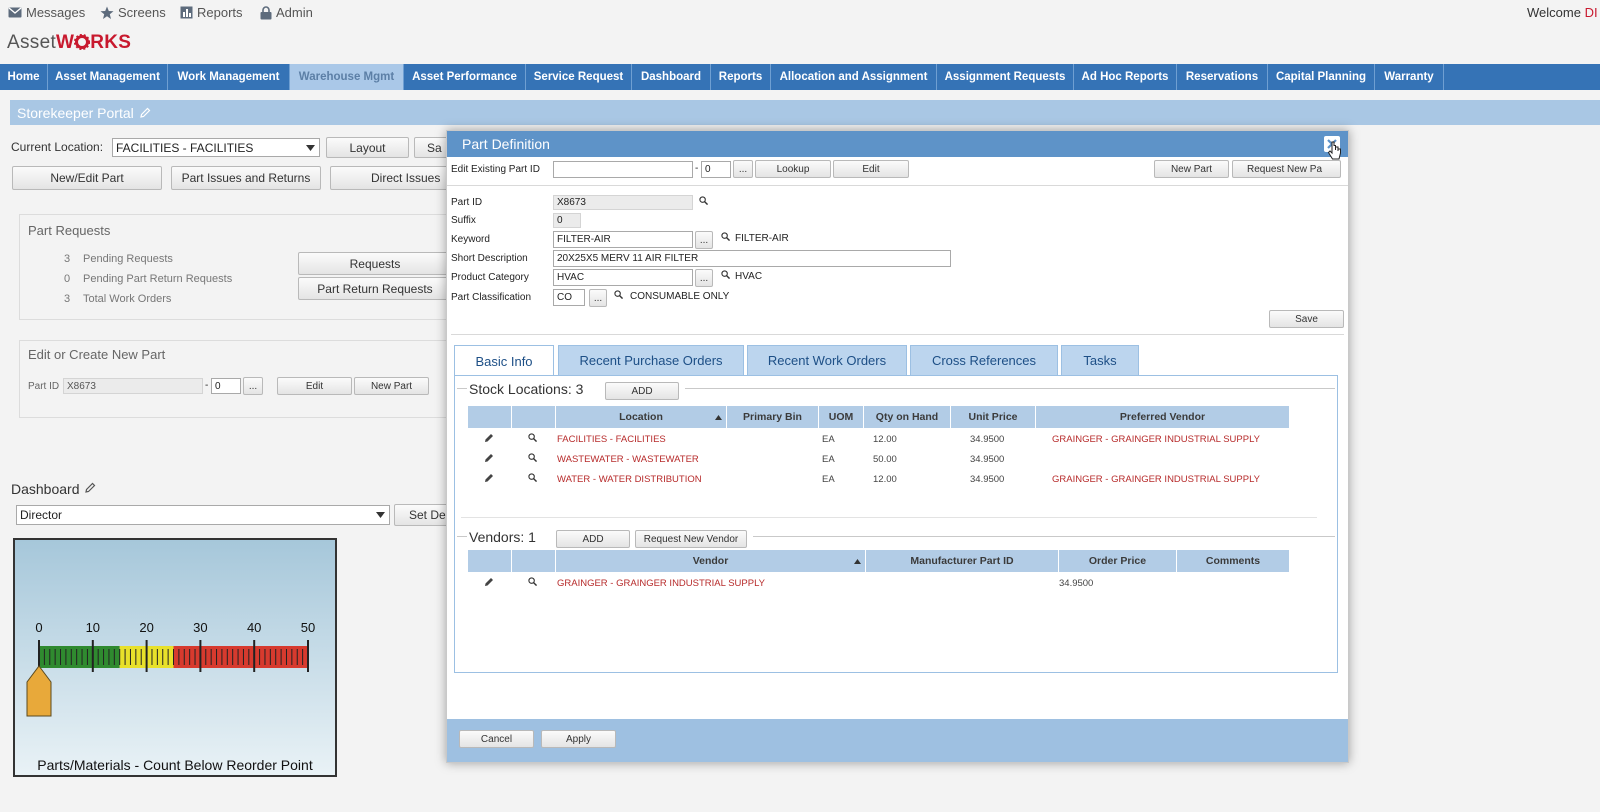 This screenshot has width=1600, height=812. Describe the element at coordinates (200, 627) in the screenshot. I see `gauge-tick-label: 30` at that location.